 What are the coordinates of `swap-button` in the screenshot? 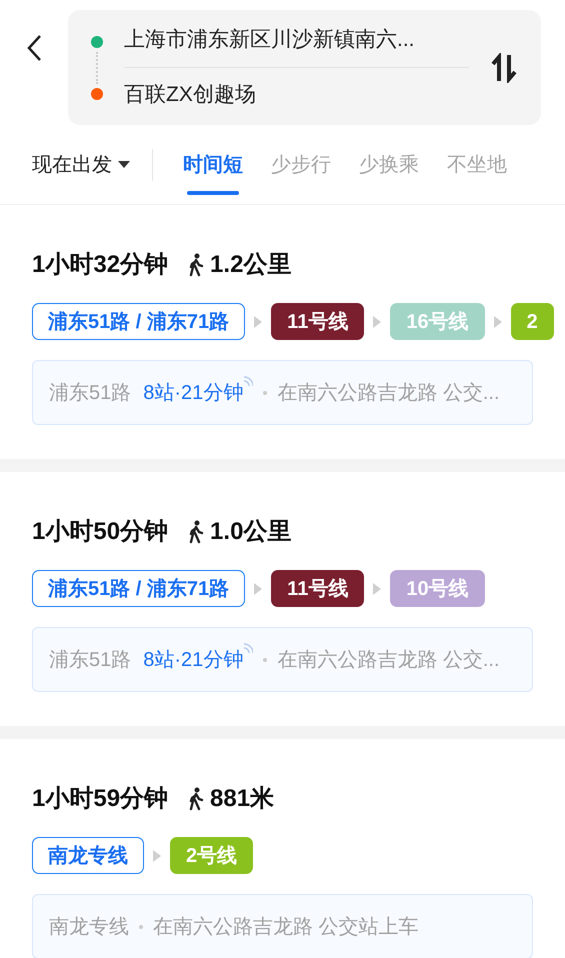 It's located at (504, 68).